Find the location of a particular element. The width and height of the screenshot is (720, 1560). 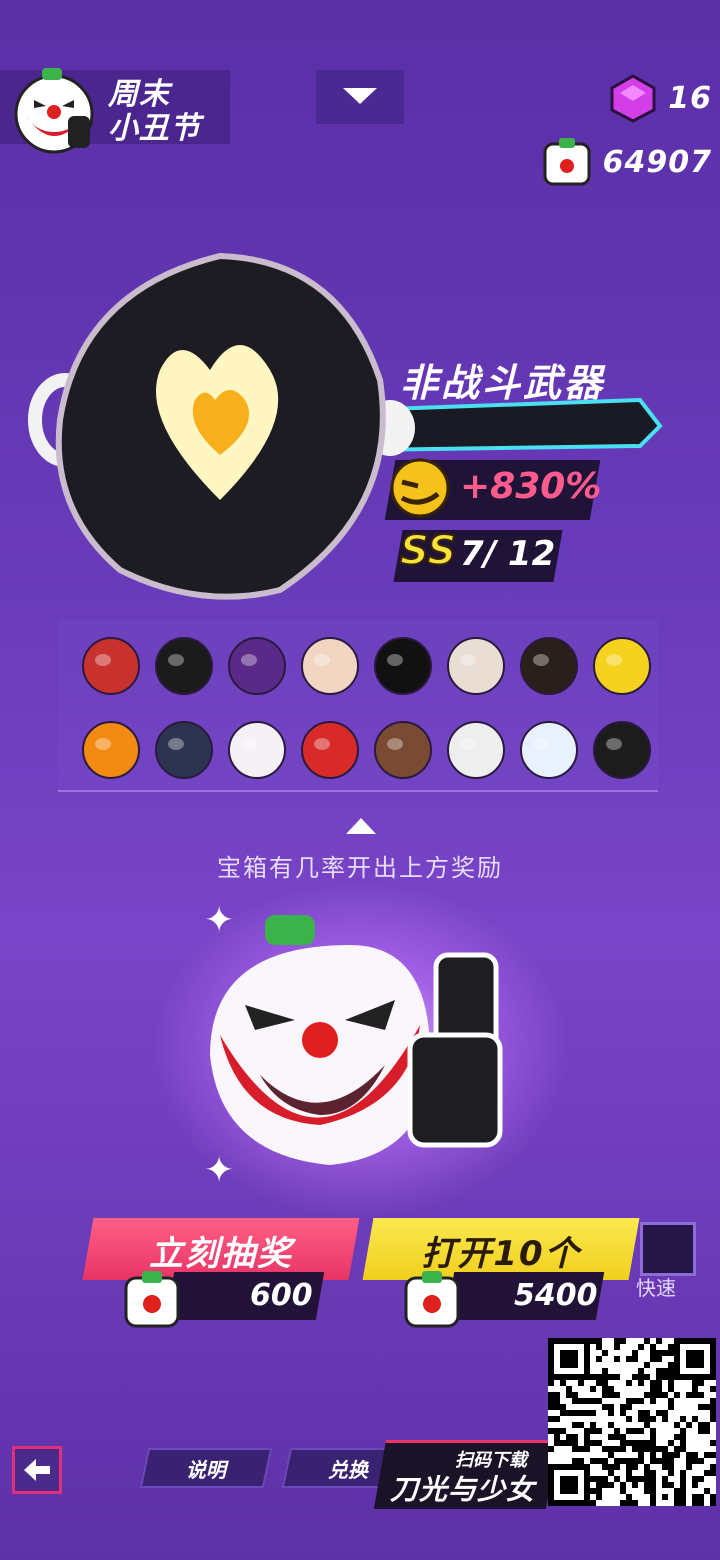

clown-chest-image is located at coordinates (360, 1040).